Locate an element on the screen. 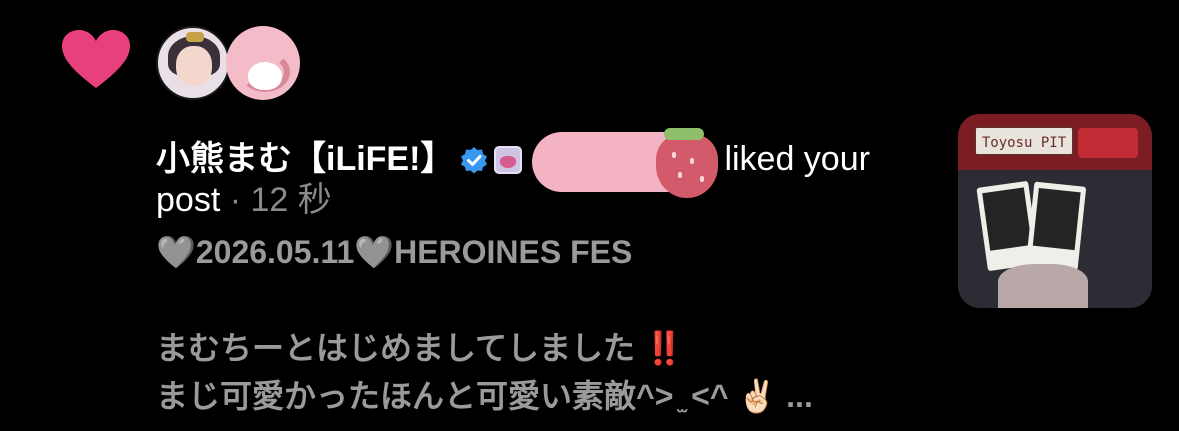 The width and height of the screenshot is (1179, 431). hand is located at coordinates (1043, 286).